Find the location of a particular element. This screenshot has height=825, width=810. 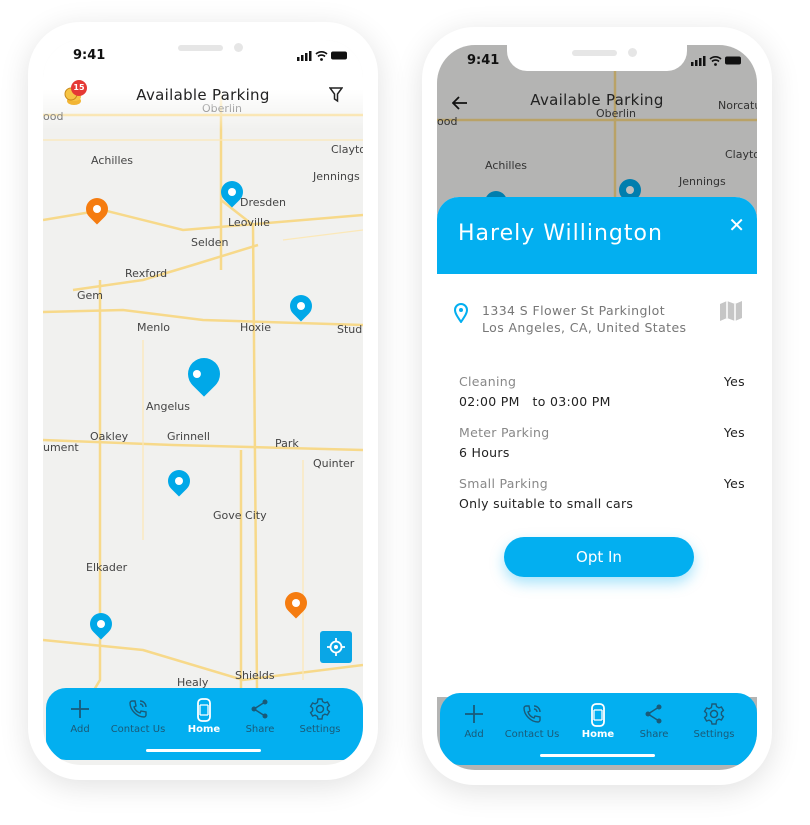

crosshair-icon is located at coordinates (336, 647).